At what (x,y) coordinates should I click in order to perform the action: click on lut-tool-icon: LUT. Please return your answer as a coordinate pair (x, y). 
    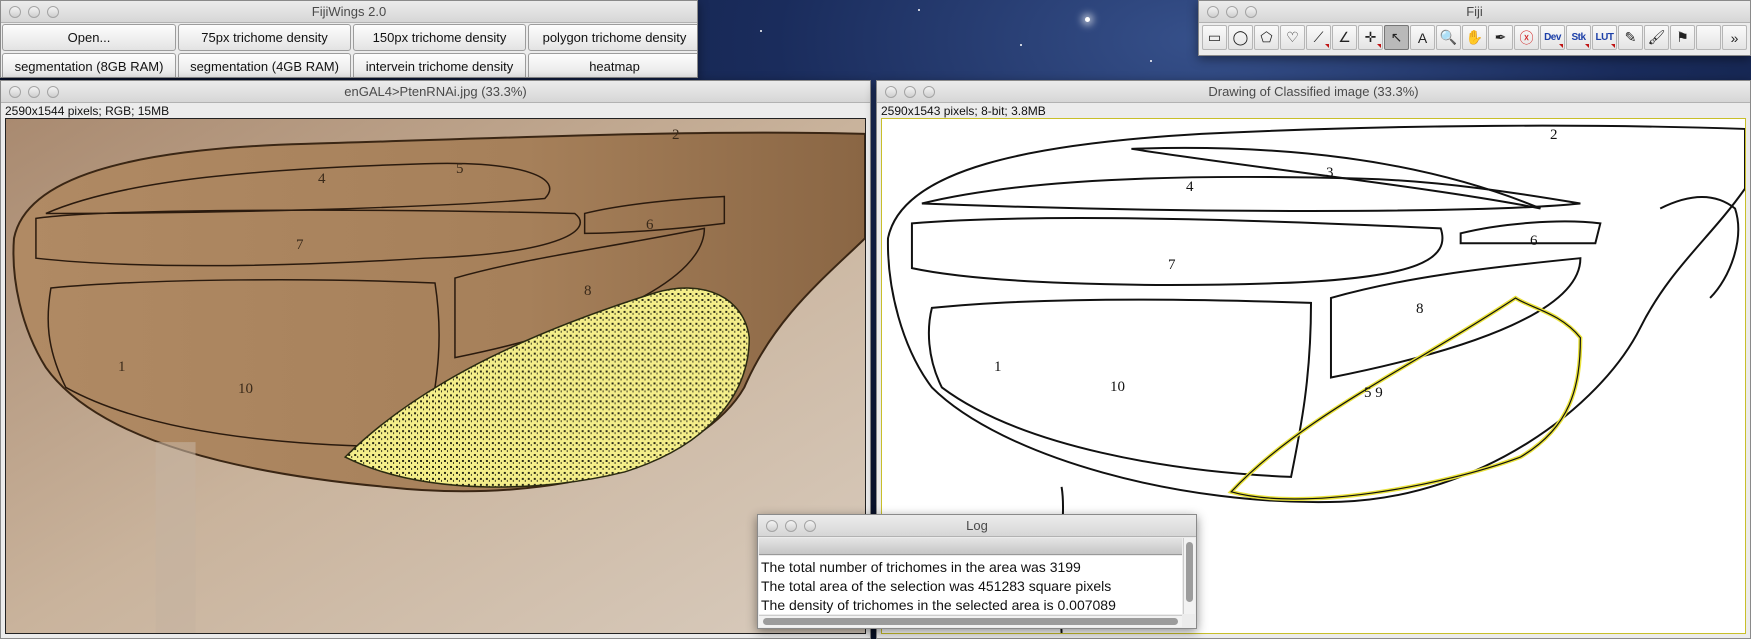
    Looking at the image, I should click on (1604, 37).